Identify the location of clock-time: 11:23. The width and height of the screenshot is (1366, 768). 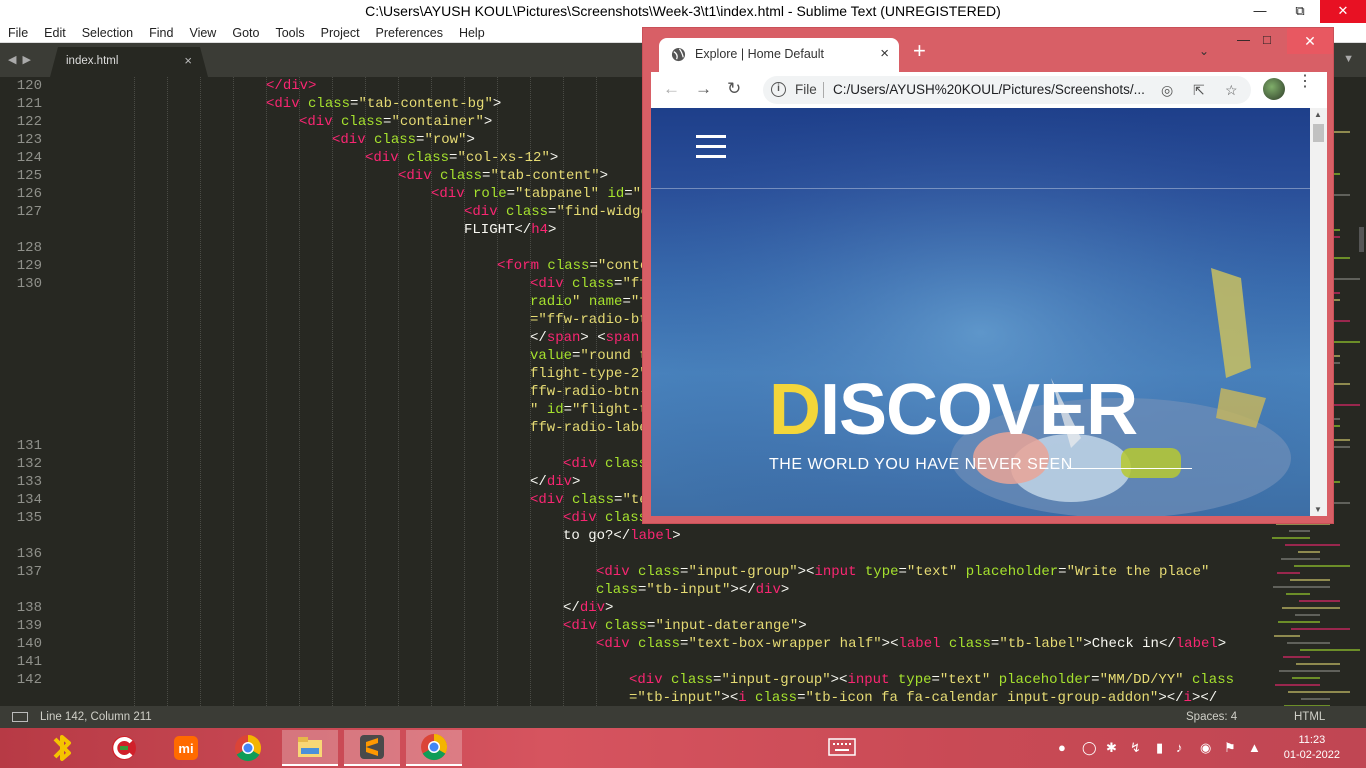
(1312, 740).